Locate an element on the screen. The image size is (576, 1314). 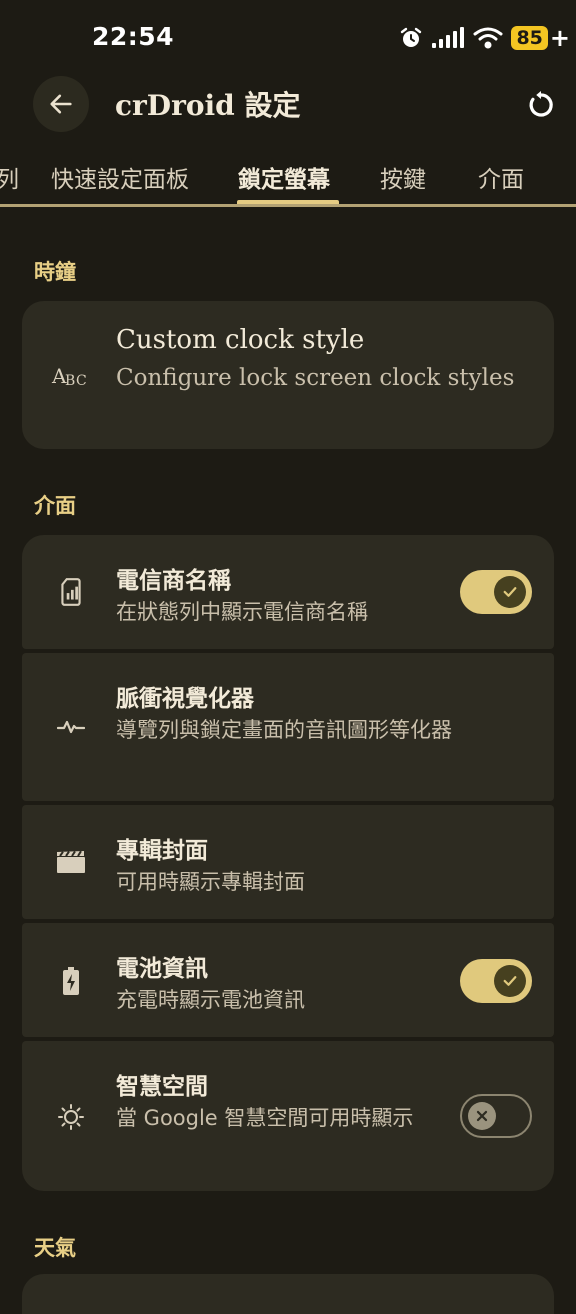
pref-smartspace: 智慧空間 當 Google 智慧空間可用時顯示 is located at coordinates (288, 1116).